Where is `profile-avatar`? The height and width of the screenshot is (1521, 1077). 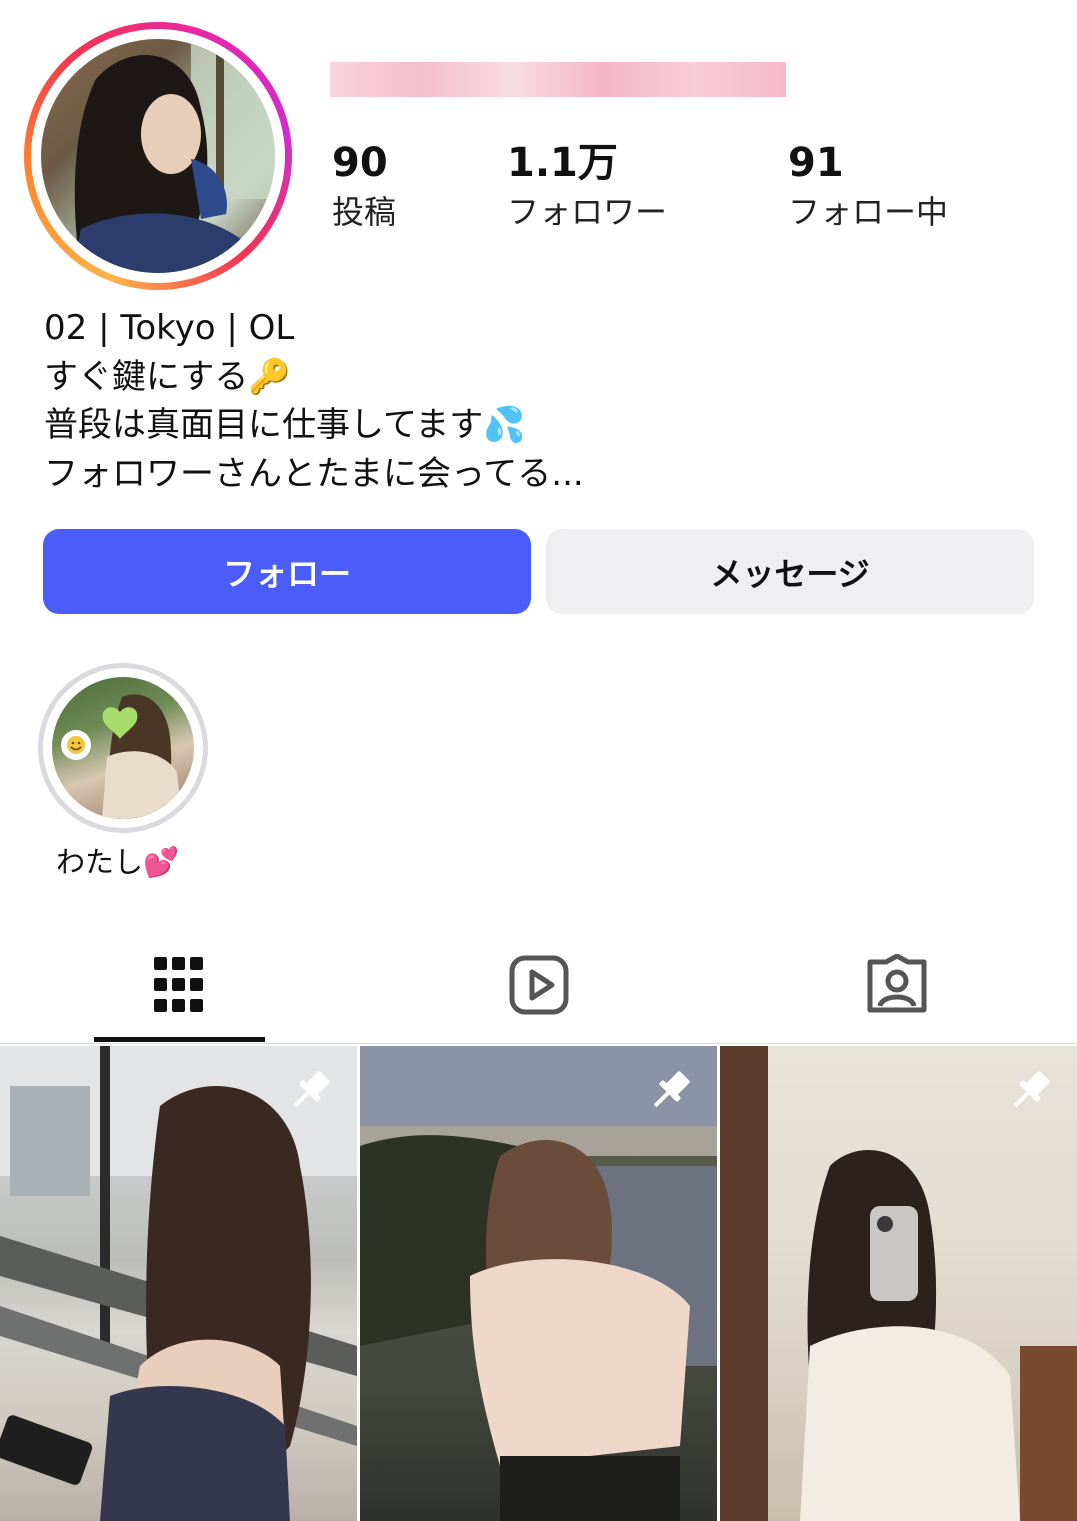
profile-avatar is located at coordinates (158, 156).